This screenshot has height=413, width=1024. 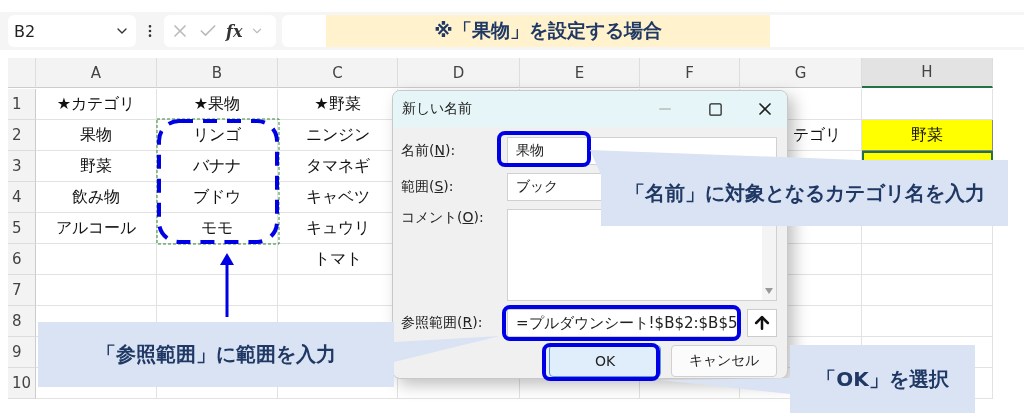 I want to click on up-arrow, so click(x=227, y=285).